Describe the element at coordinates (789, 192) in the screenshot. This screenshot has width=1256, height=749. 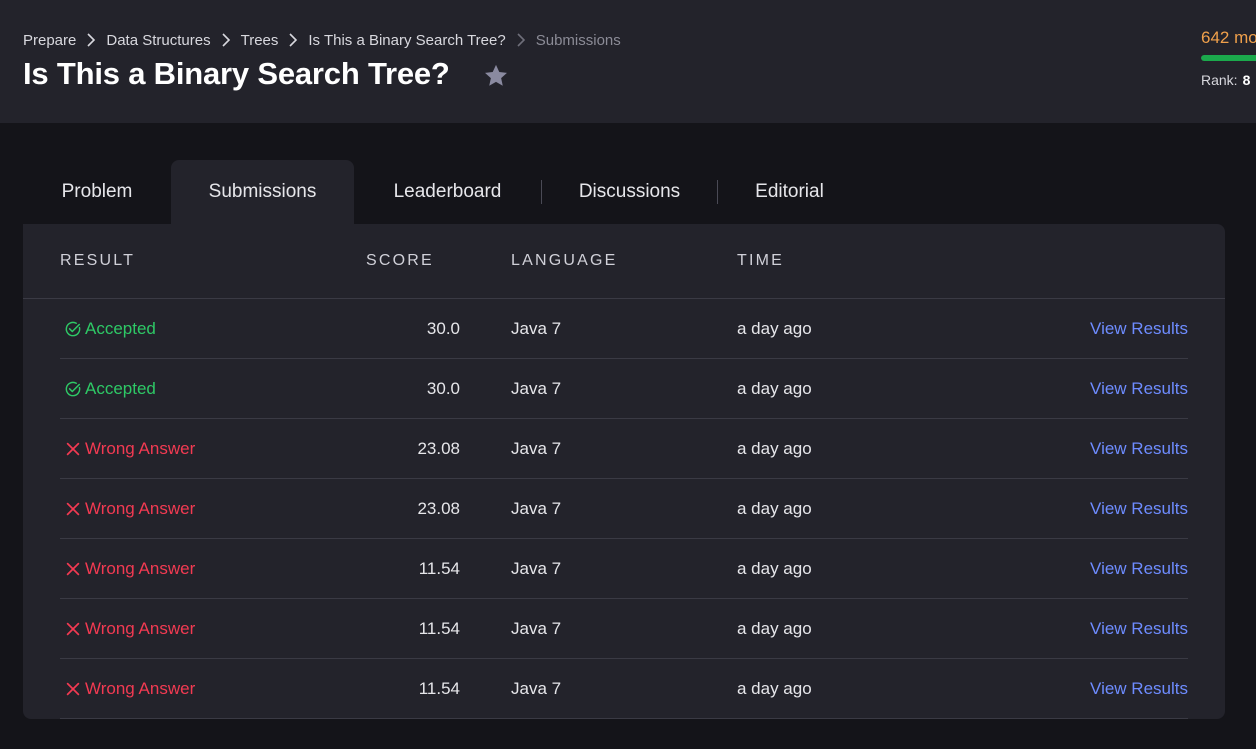
I see `tab-editorial: Editorial` at that location.